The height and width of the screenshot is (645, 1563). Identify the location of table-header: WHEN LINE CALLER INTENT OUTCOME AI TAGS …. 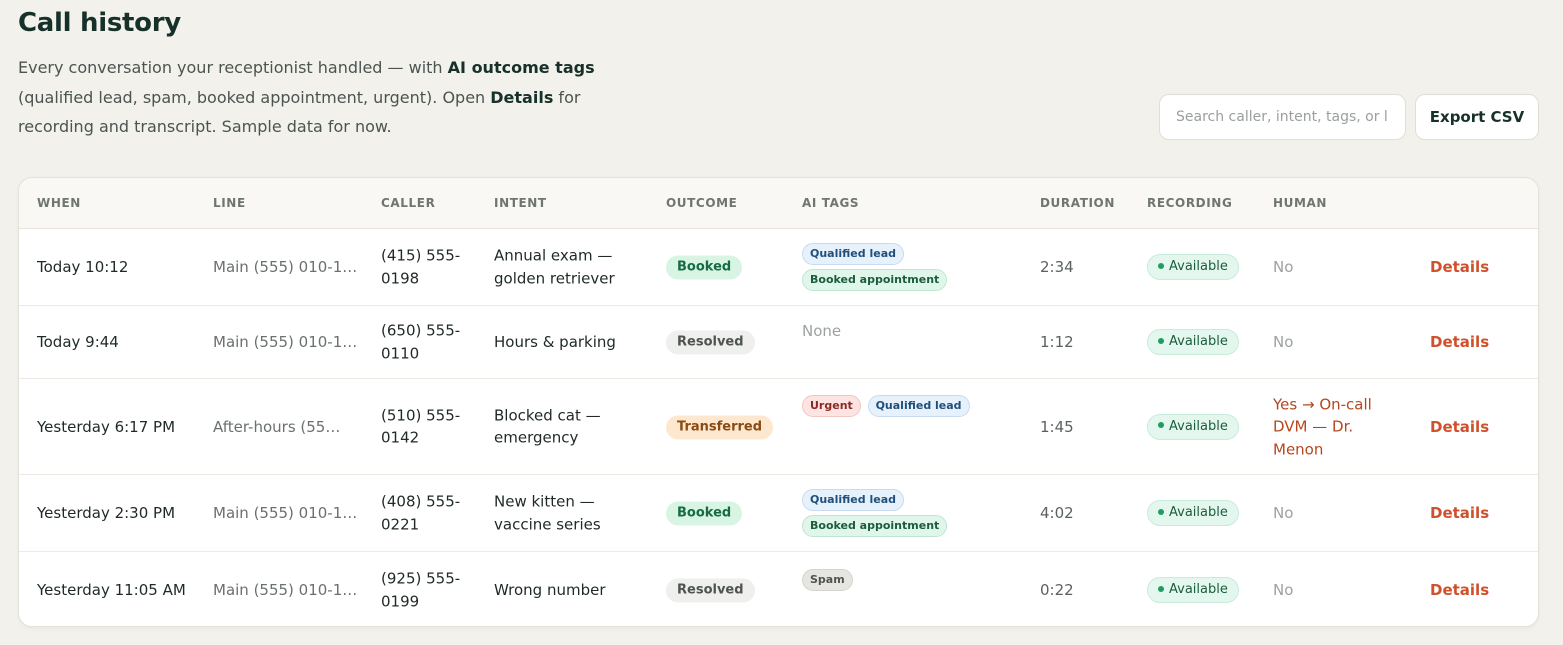
(778, 203).